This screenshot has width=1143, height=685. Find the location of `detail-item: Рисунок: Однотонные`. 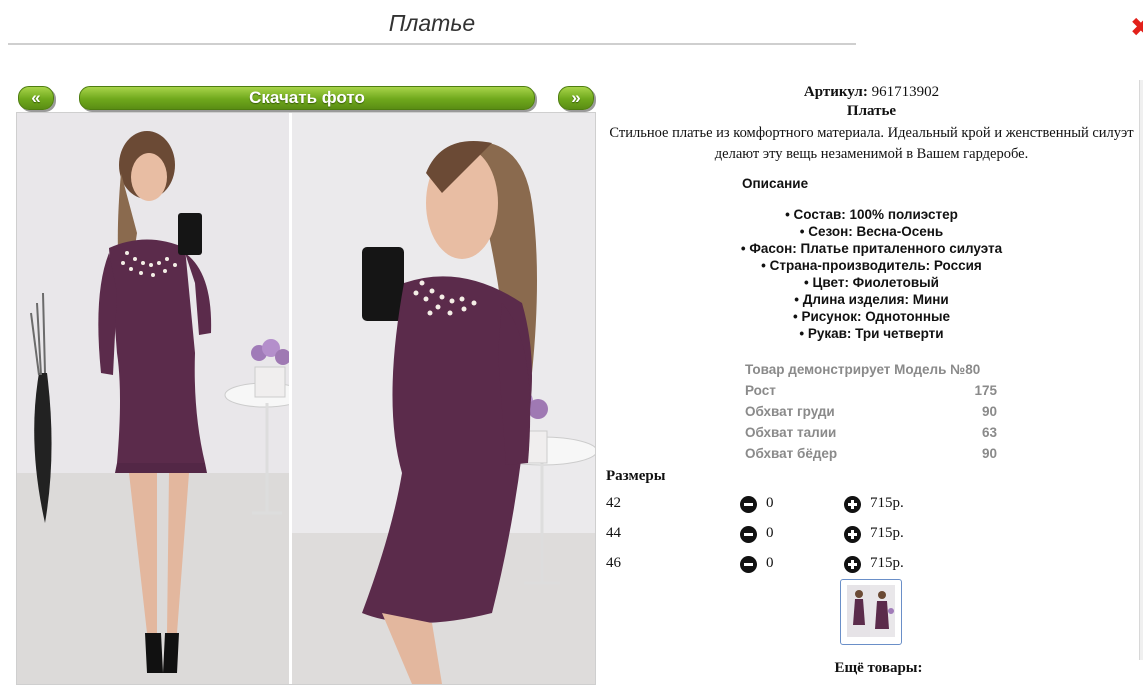

detail-item: Рисунок: Однотонные is located at coordinates (871, 316).